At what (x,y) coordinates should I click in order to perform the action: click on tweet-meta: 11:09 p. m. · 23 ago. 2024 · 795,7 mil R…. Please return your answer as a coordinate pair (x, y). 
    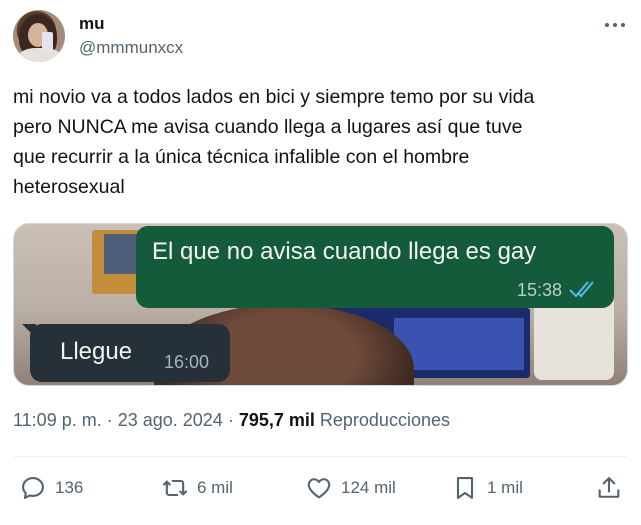
    Looking at the image, I should click on (231, 420).